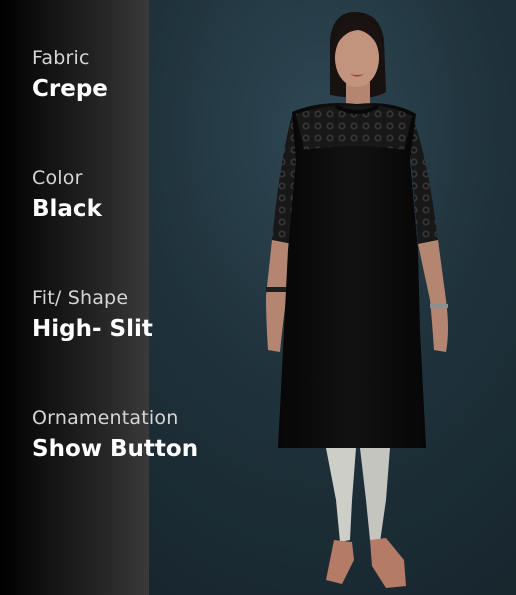 Image resolution: width=516 pixels, height=595 pixels. I want to click on attribute-fabric: Fabric Crepe, so click(70, 74).